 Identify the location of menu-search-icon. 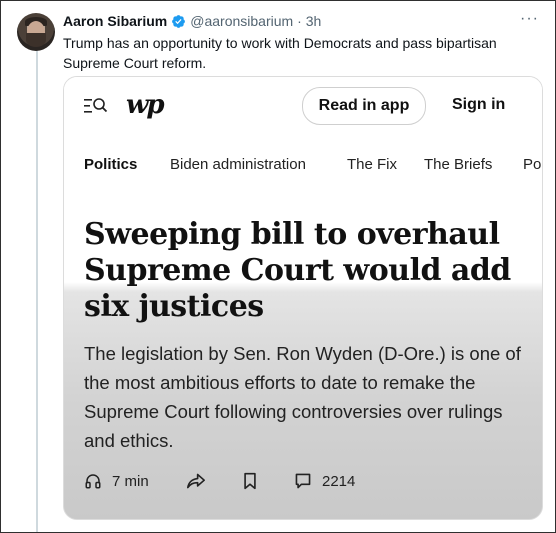
(96, 105).